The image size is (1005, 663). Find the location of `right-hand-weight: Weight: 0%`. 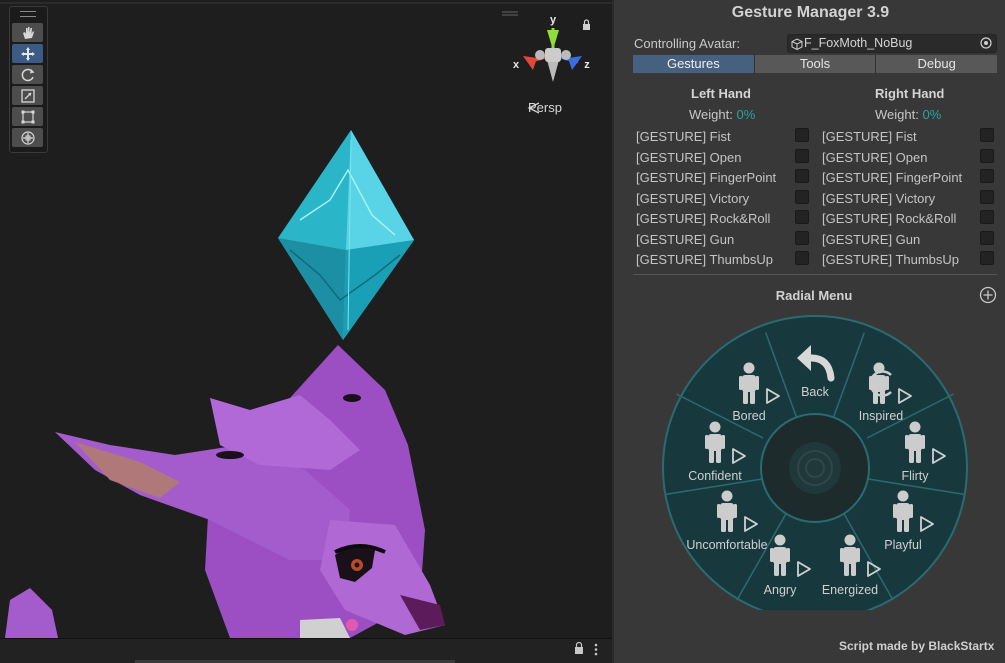

right-hand-weight: Weight: 0% is located at coordinates (908, 114).